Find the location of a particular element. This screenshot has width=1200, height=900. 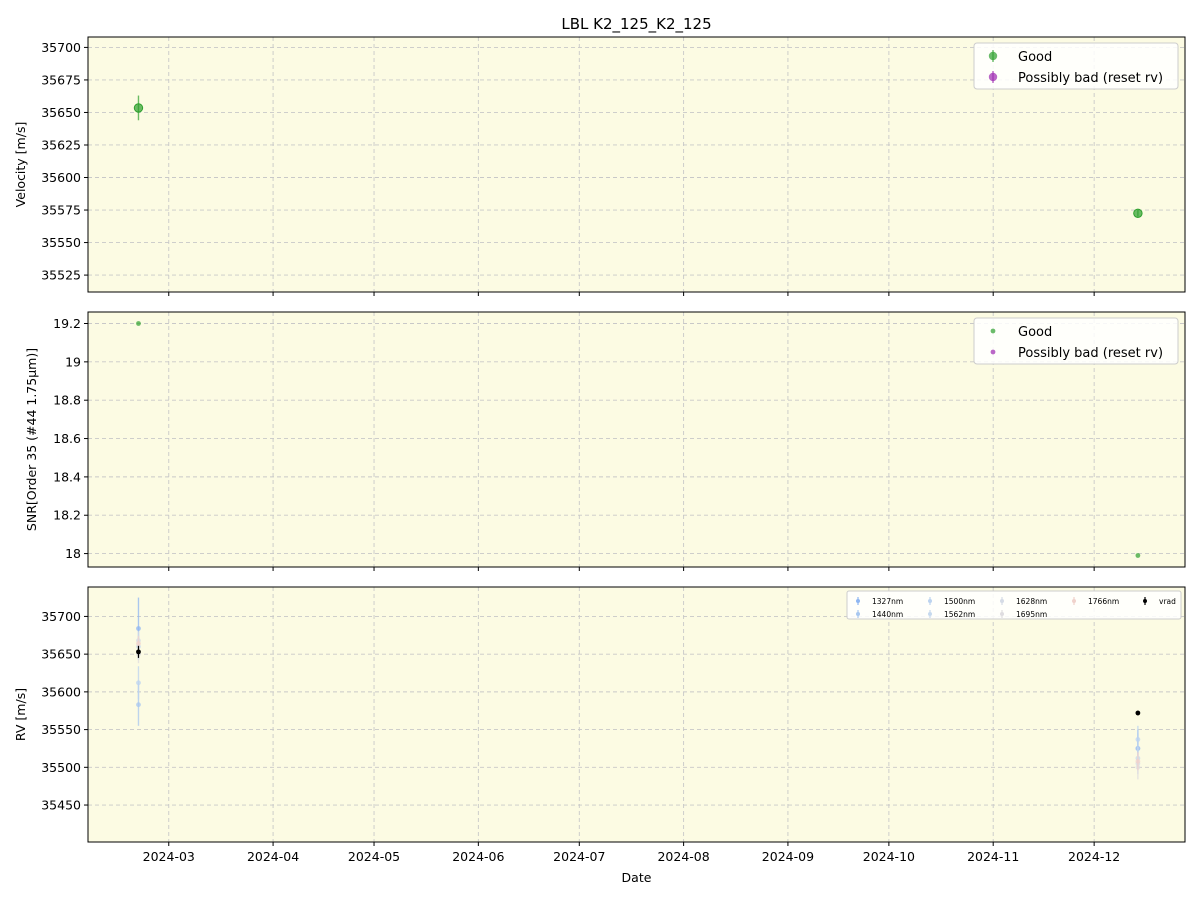

y-tick-label: 35625 is located at coordinates (61, 144).